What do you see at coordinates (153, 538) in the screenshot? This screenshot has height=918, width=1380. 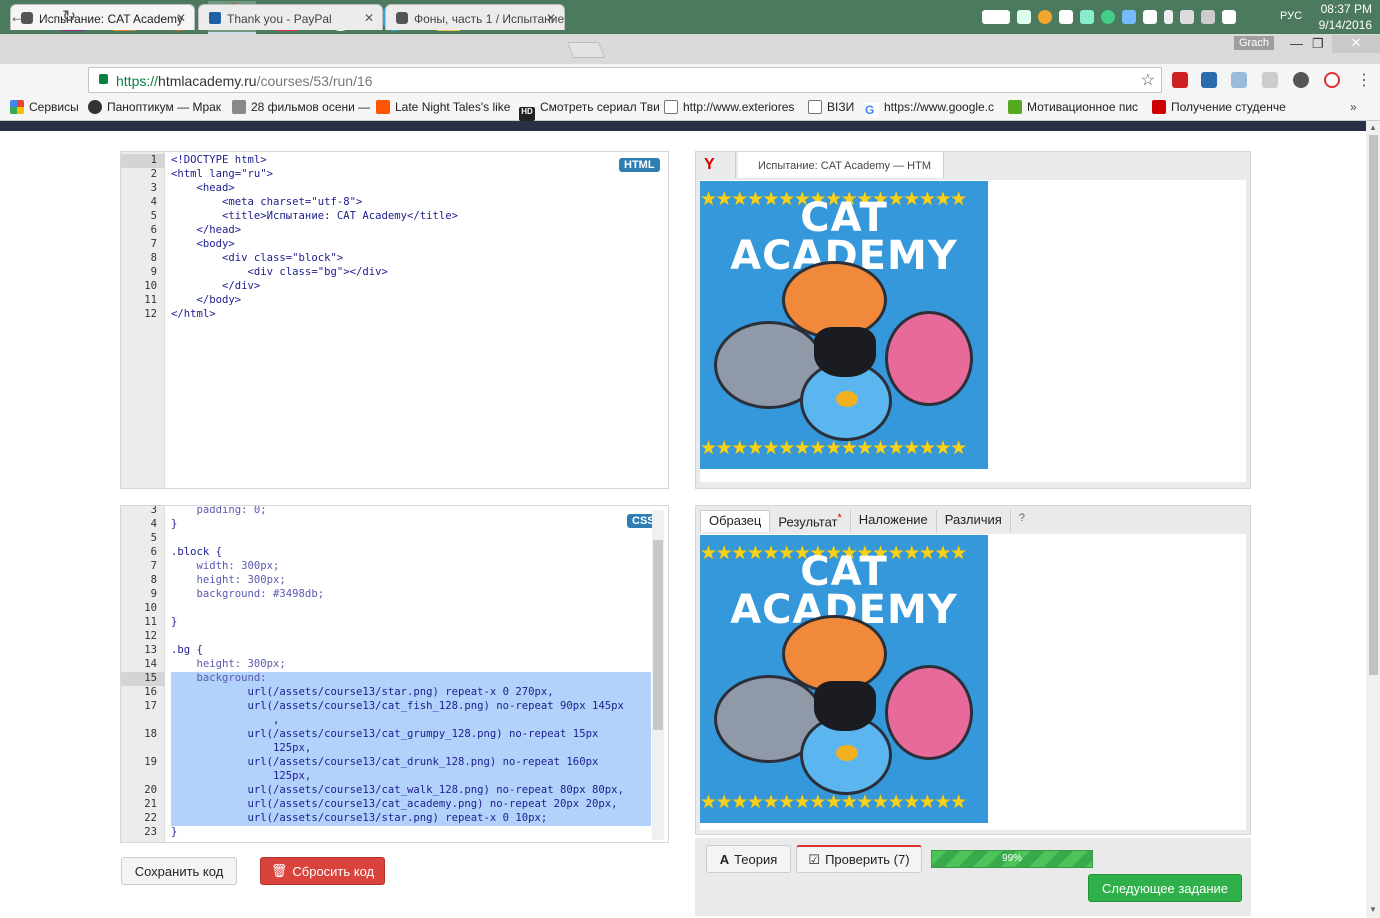 I see `line-number: 5` at bounding box center [153, 538].